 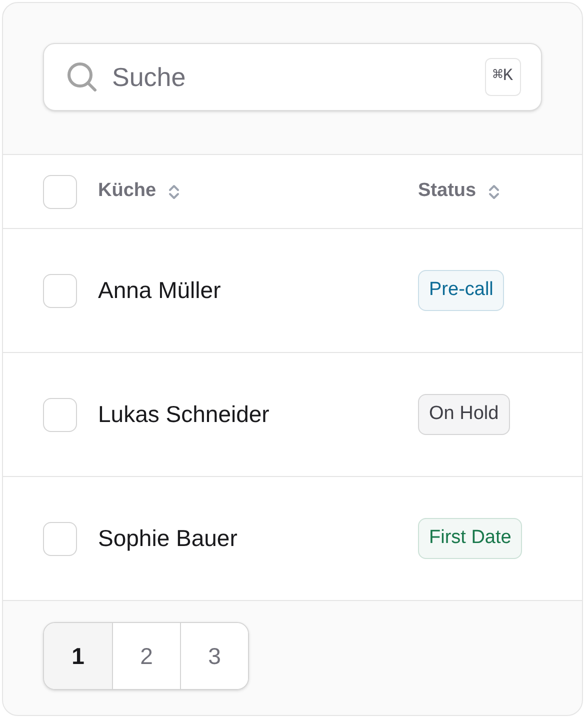 What do you see at coordinates (160, 291) in the screenshot?
I see `table-cell-text: Anna Müller` at bounding box center [160, 291].